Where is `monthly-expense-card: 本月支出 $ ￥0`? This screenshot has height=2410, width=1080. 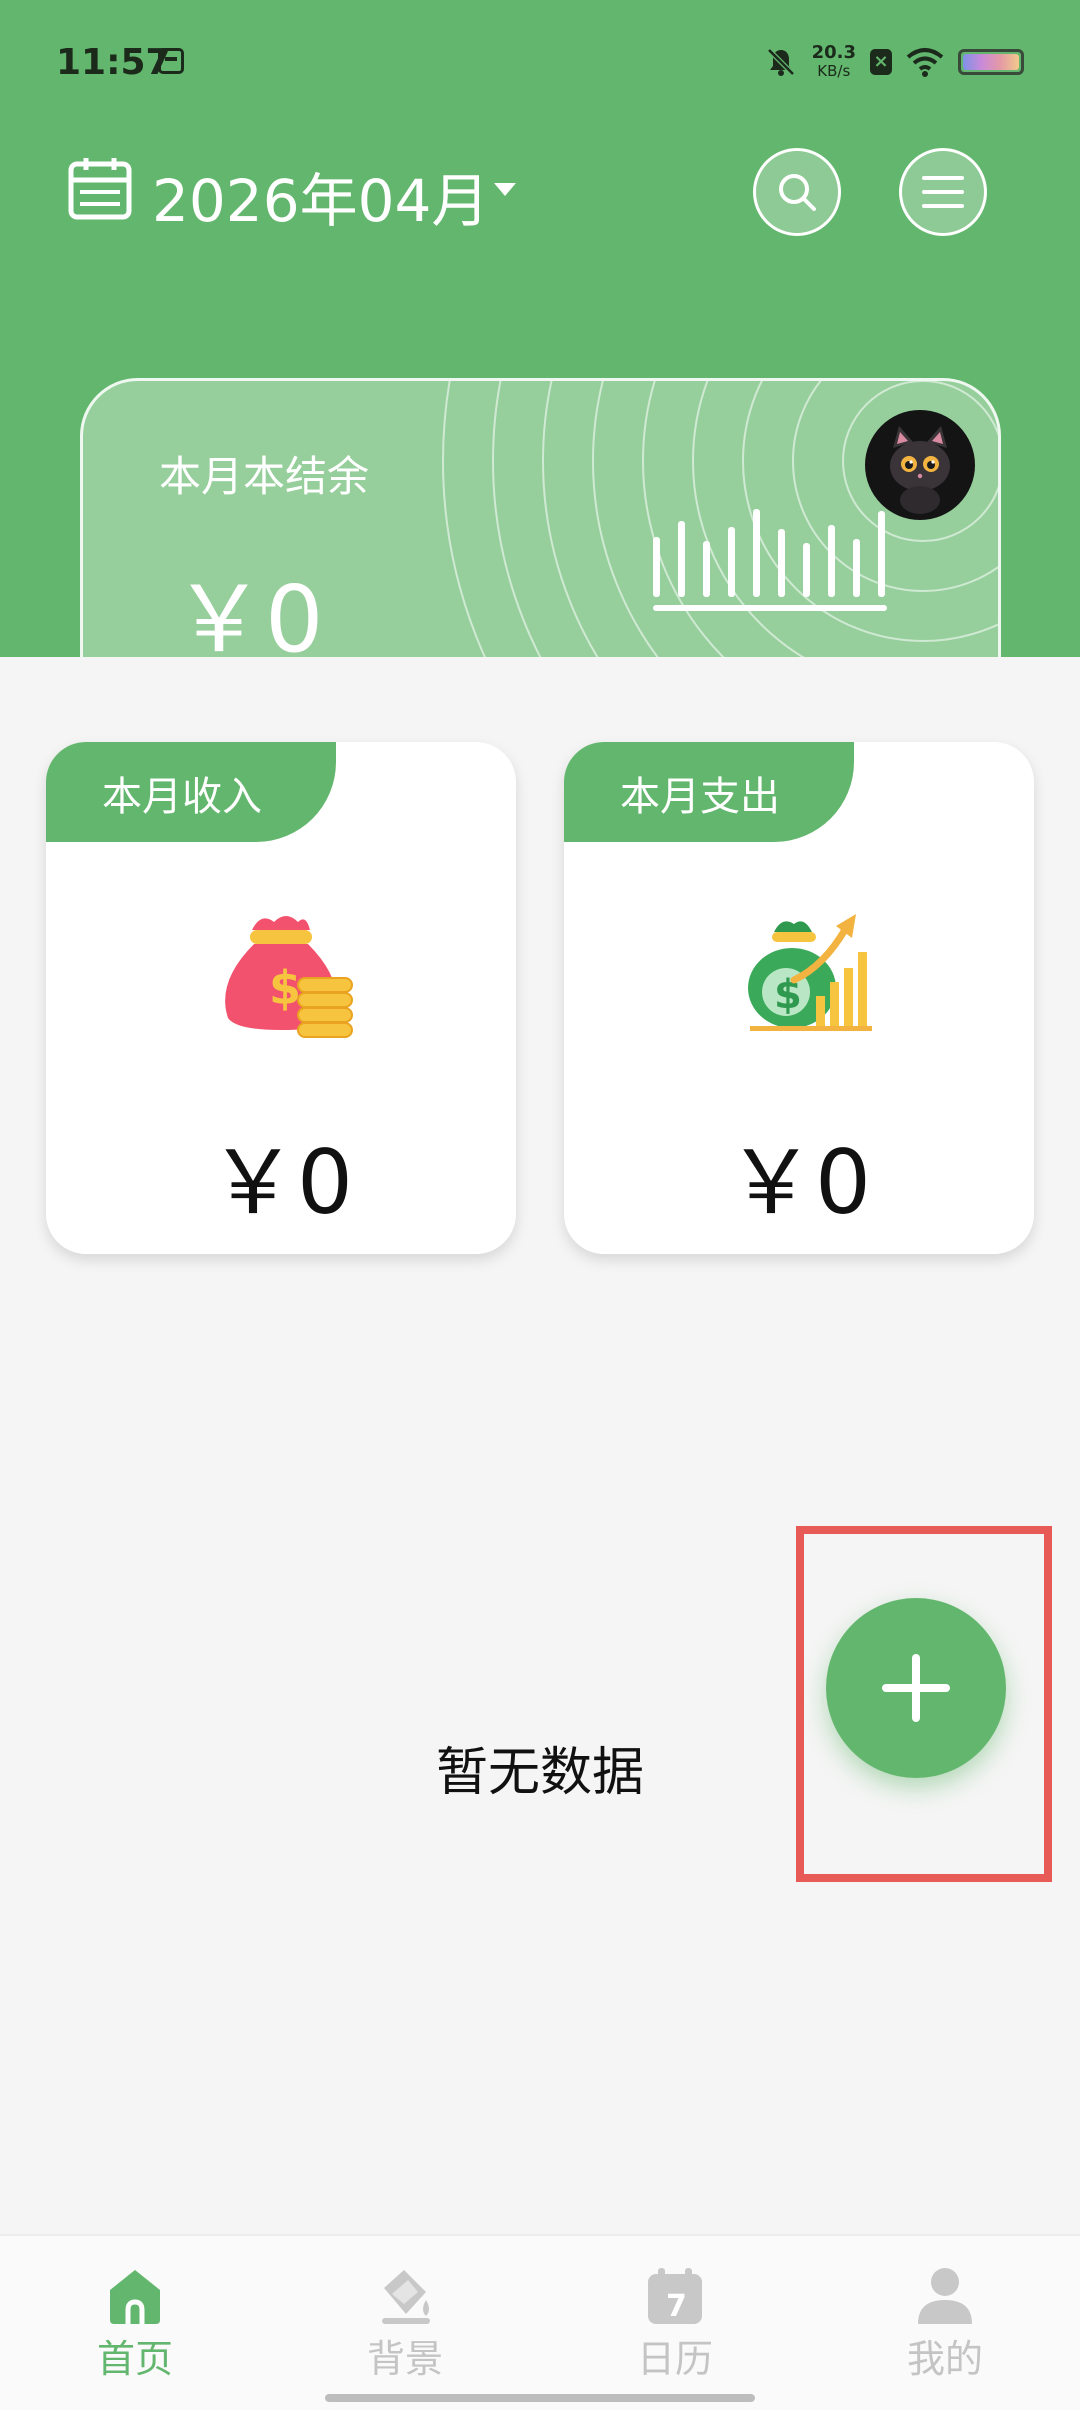
monthly-expense-card: 本月支出 $ ￥0 is located at coordinates (799, 998).